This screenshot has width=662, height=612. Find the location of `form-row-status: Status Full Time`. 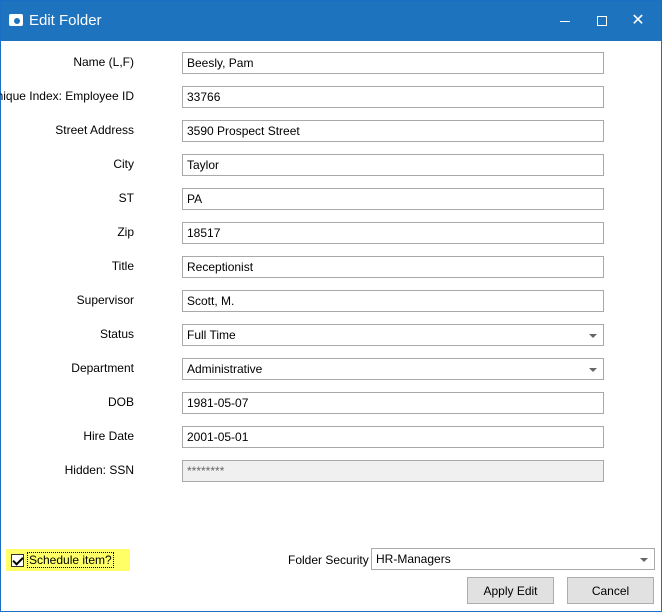

form-row-status: Status Full Time is located at coordinates (311, 336).